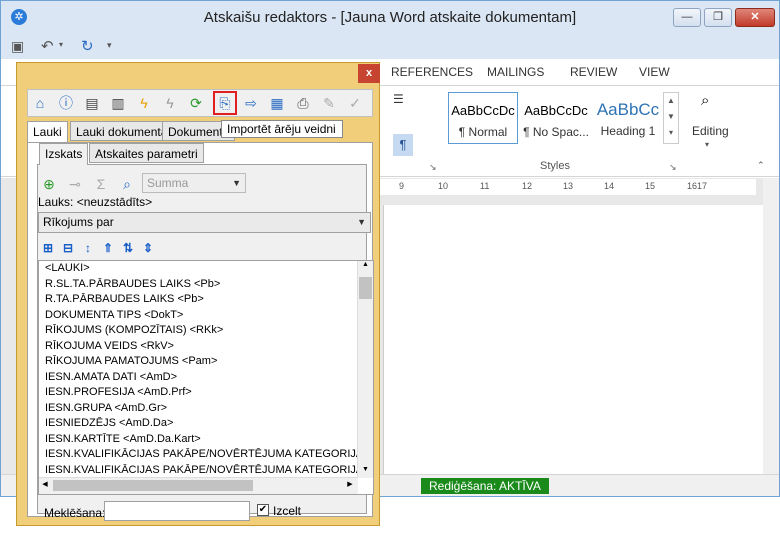  I want to click on restore-button: ❐, so click(718, 17).